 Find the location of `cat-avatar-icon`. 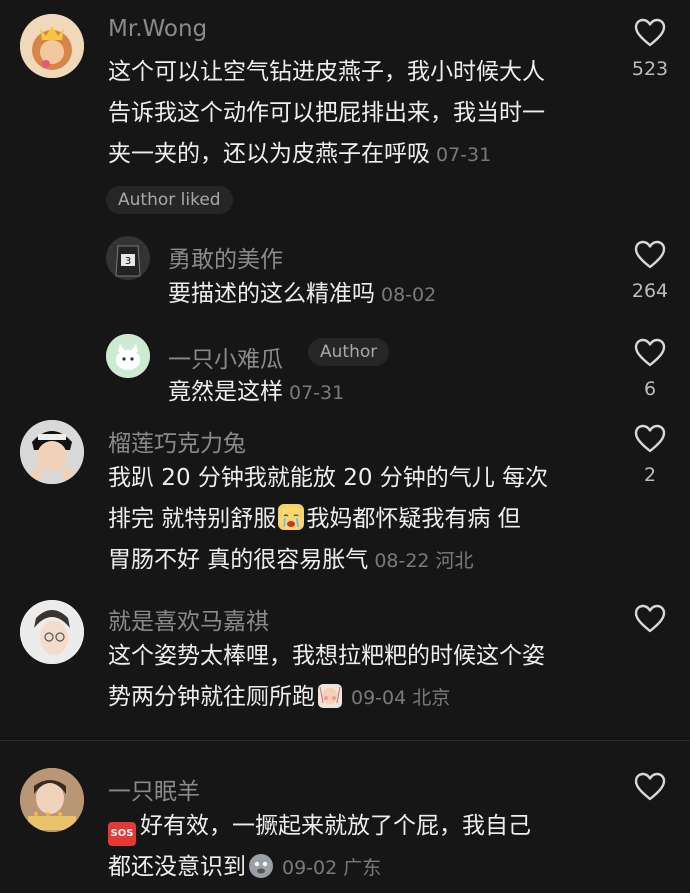

cat-avatar-icon is located at coordinates (128, 356).